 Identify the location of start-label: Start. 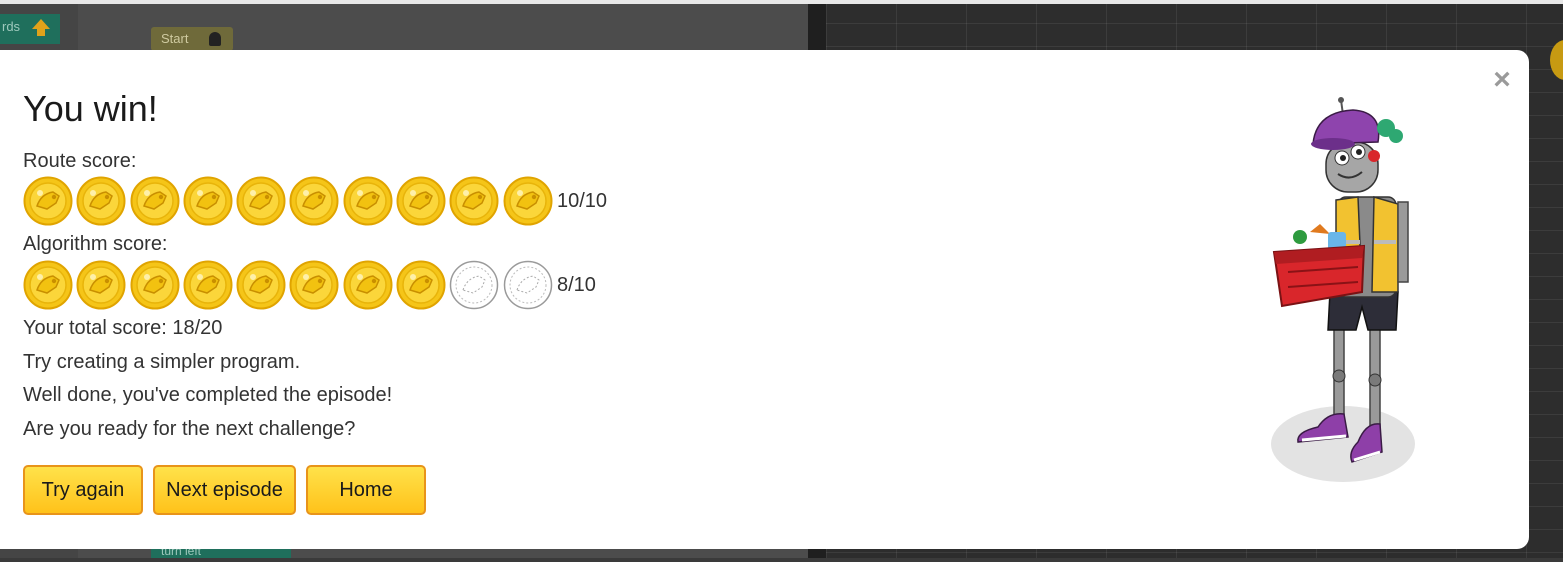
(175, 38).